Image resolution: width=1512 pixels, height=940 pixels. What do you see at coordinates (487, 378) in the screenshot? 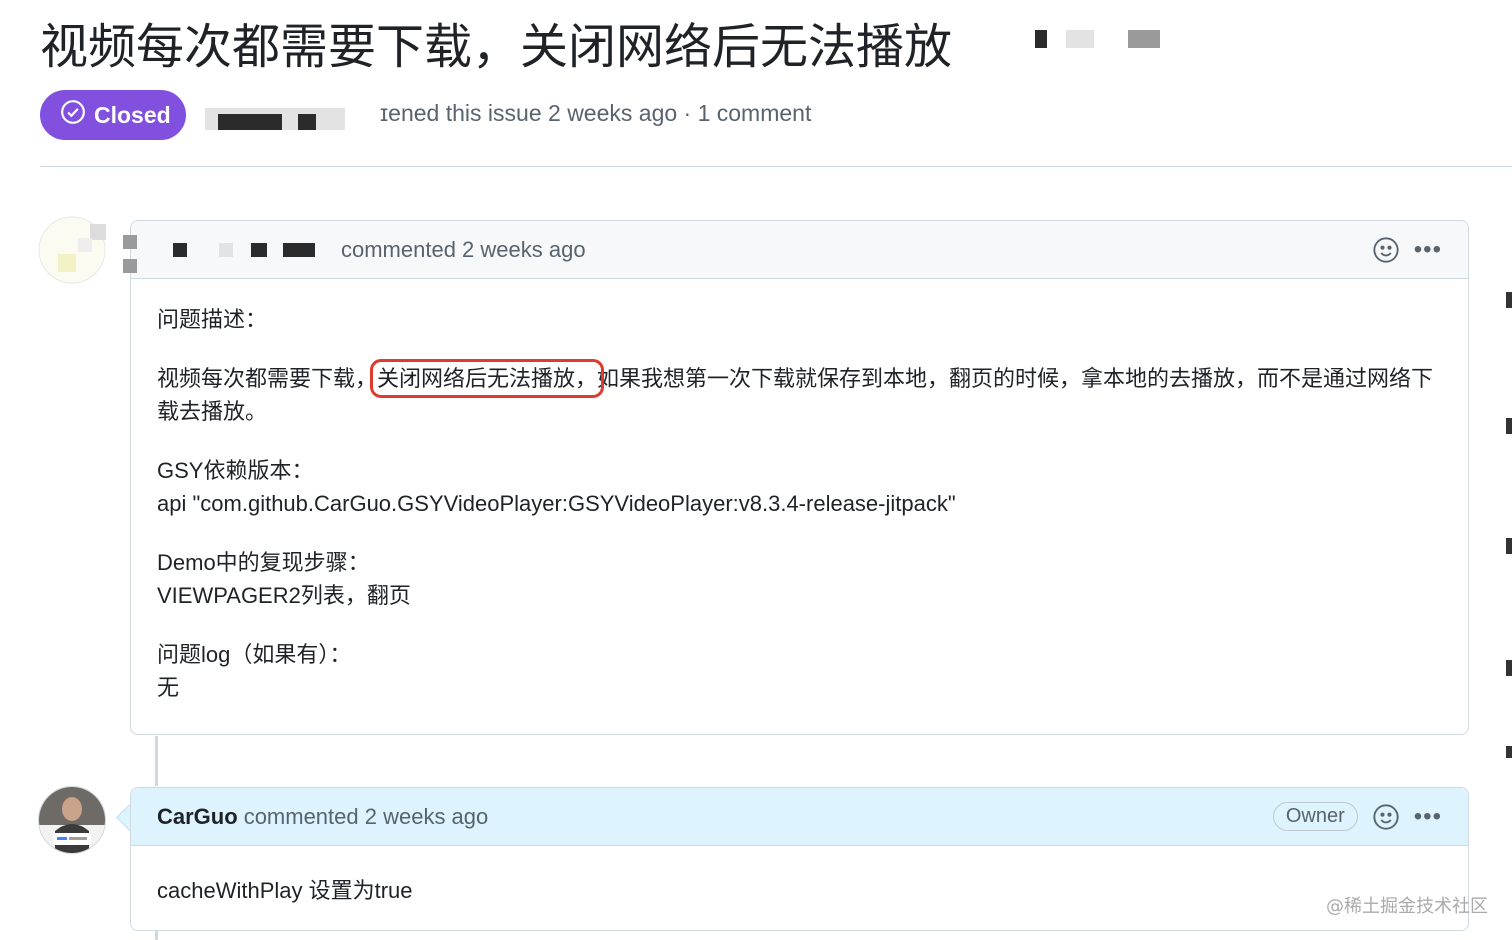
I see `highlighted-text: 关闭网络后无法播放，` at bounding box center [487, 378].